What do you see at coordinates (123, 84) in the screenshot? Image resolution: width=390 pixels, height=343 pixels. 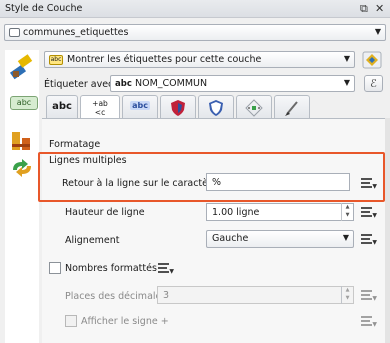 I see `field-type-icon: abc` at bounding box center [123, 84].